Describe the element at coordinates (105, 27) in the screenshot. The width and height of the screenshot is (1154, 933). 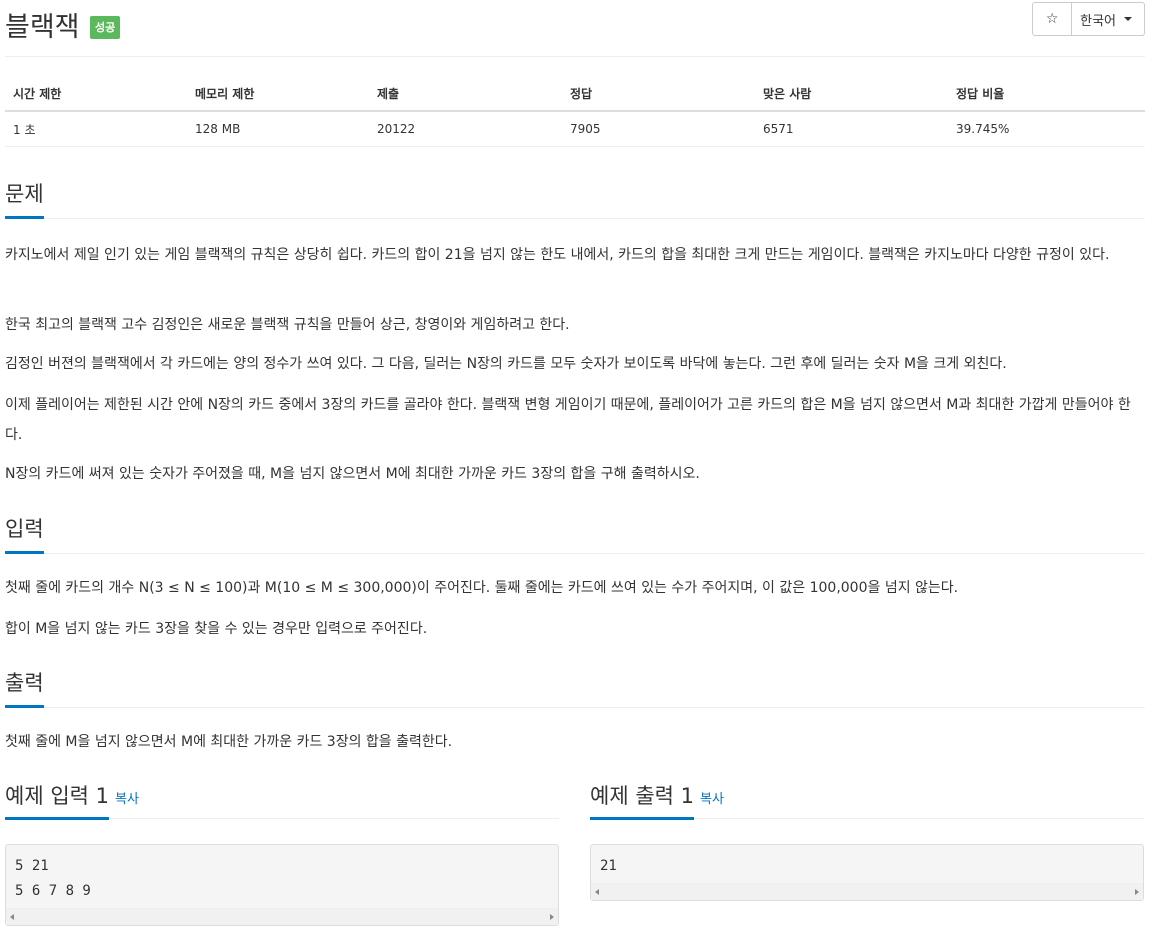
I see `status-badge: 성공` at that location.